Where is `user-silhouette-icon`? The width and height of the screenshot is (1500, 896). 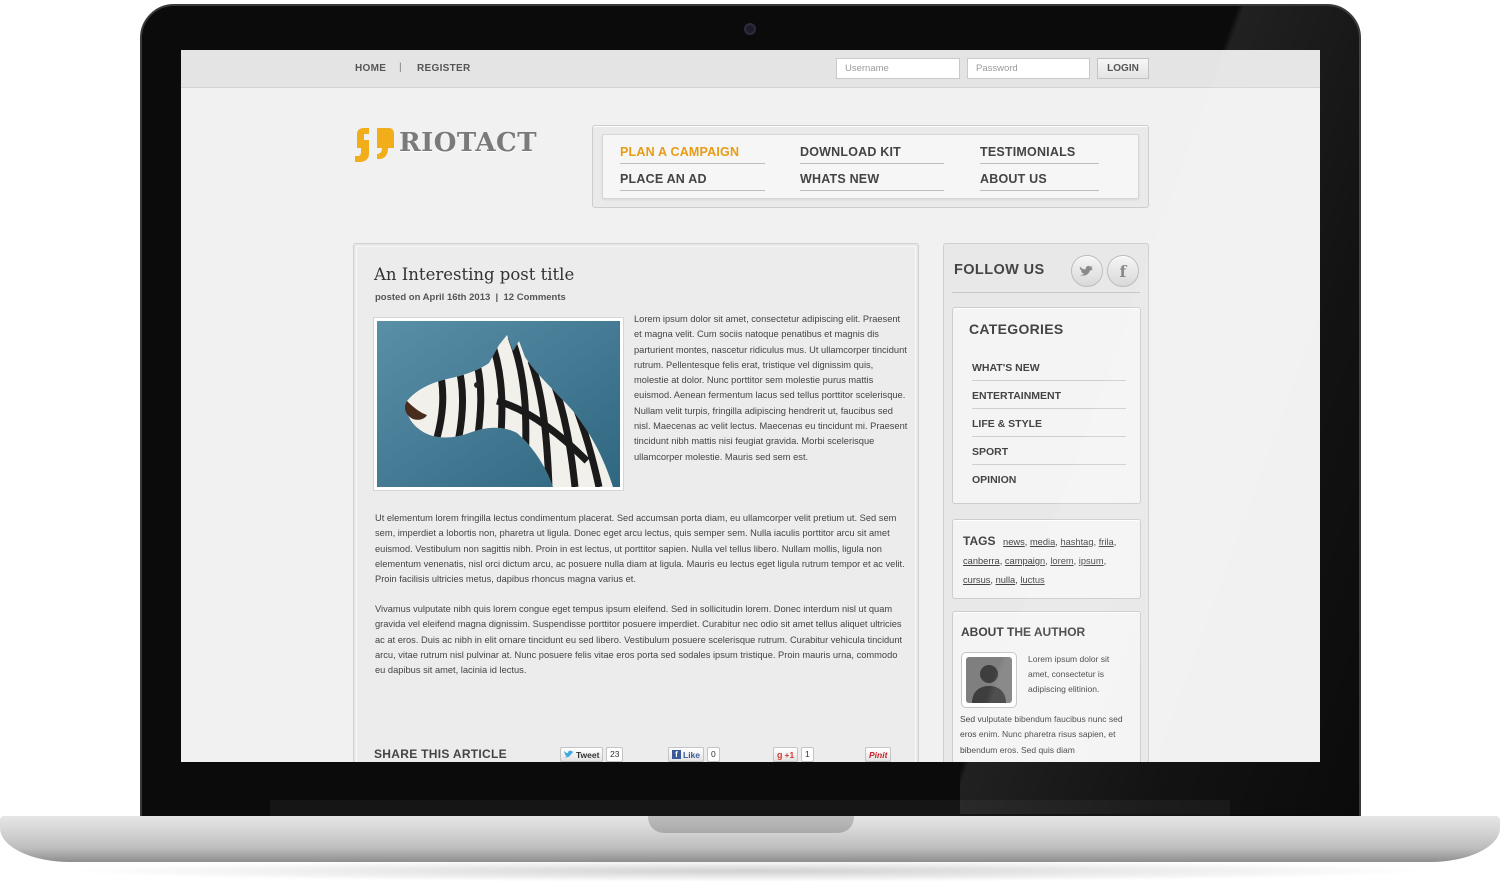 user-silhouette-icon is located at coordinates (989, 680).